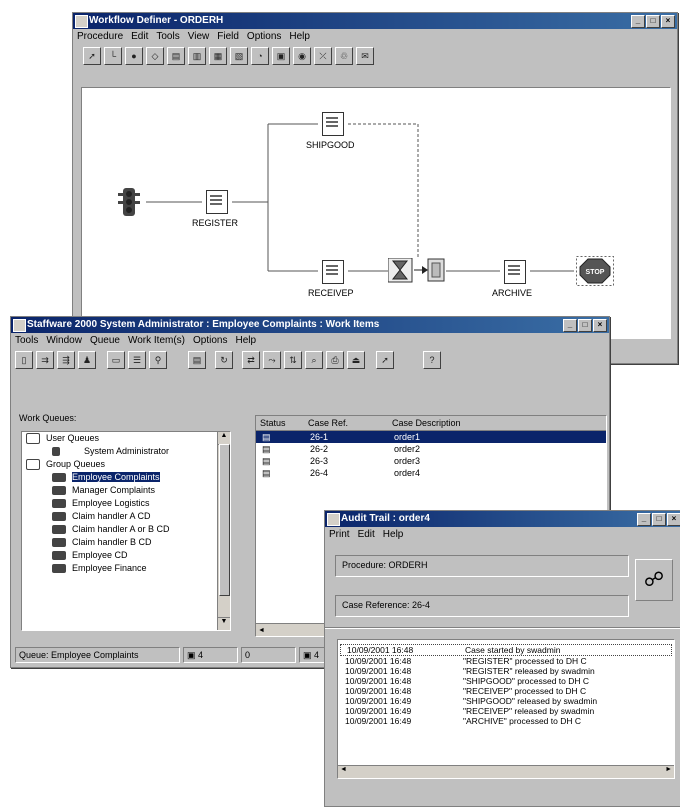 This screenshot has height=807, width=680. I want to click on redirect-icon: ⤳, so click(272, 360).